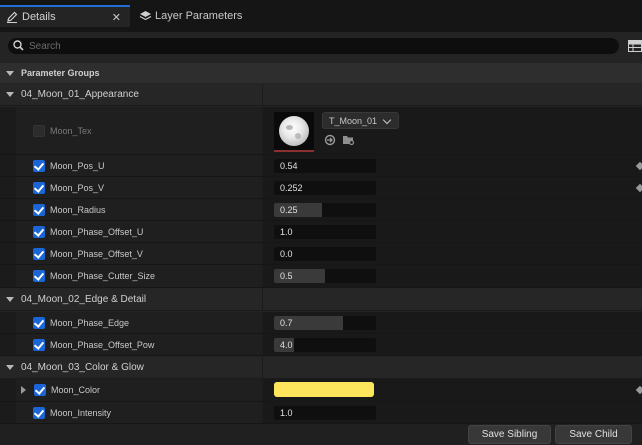 Image resolution: width=642 pixels, height=445 pixels. I want to click on moon-color-label: Moon_Color, so click(76, 390).